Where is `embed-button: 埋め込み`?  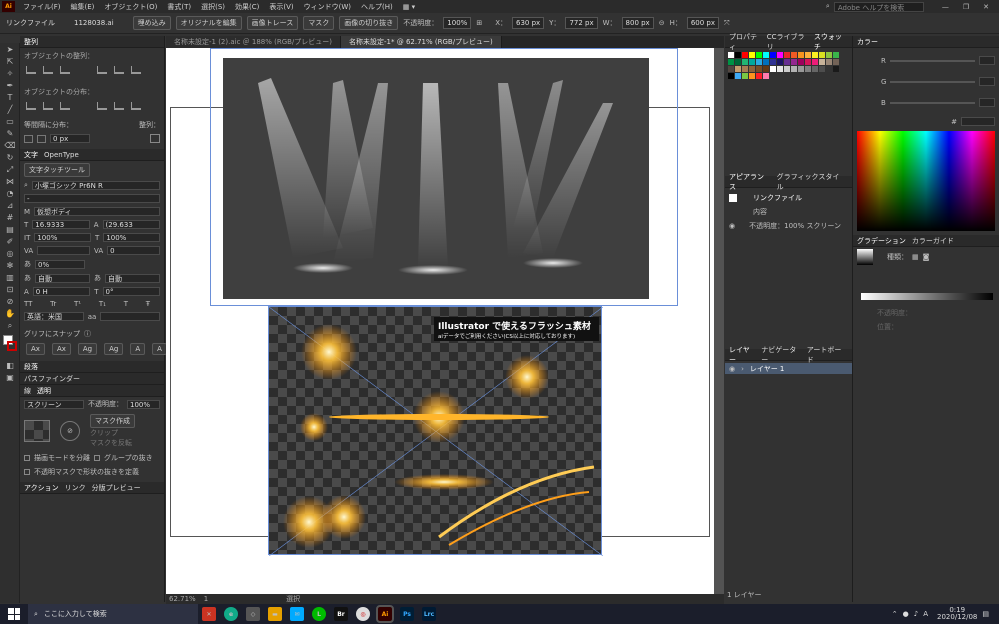
embed-button: 埋め込み is located at coordinates (151, 23).